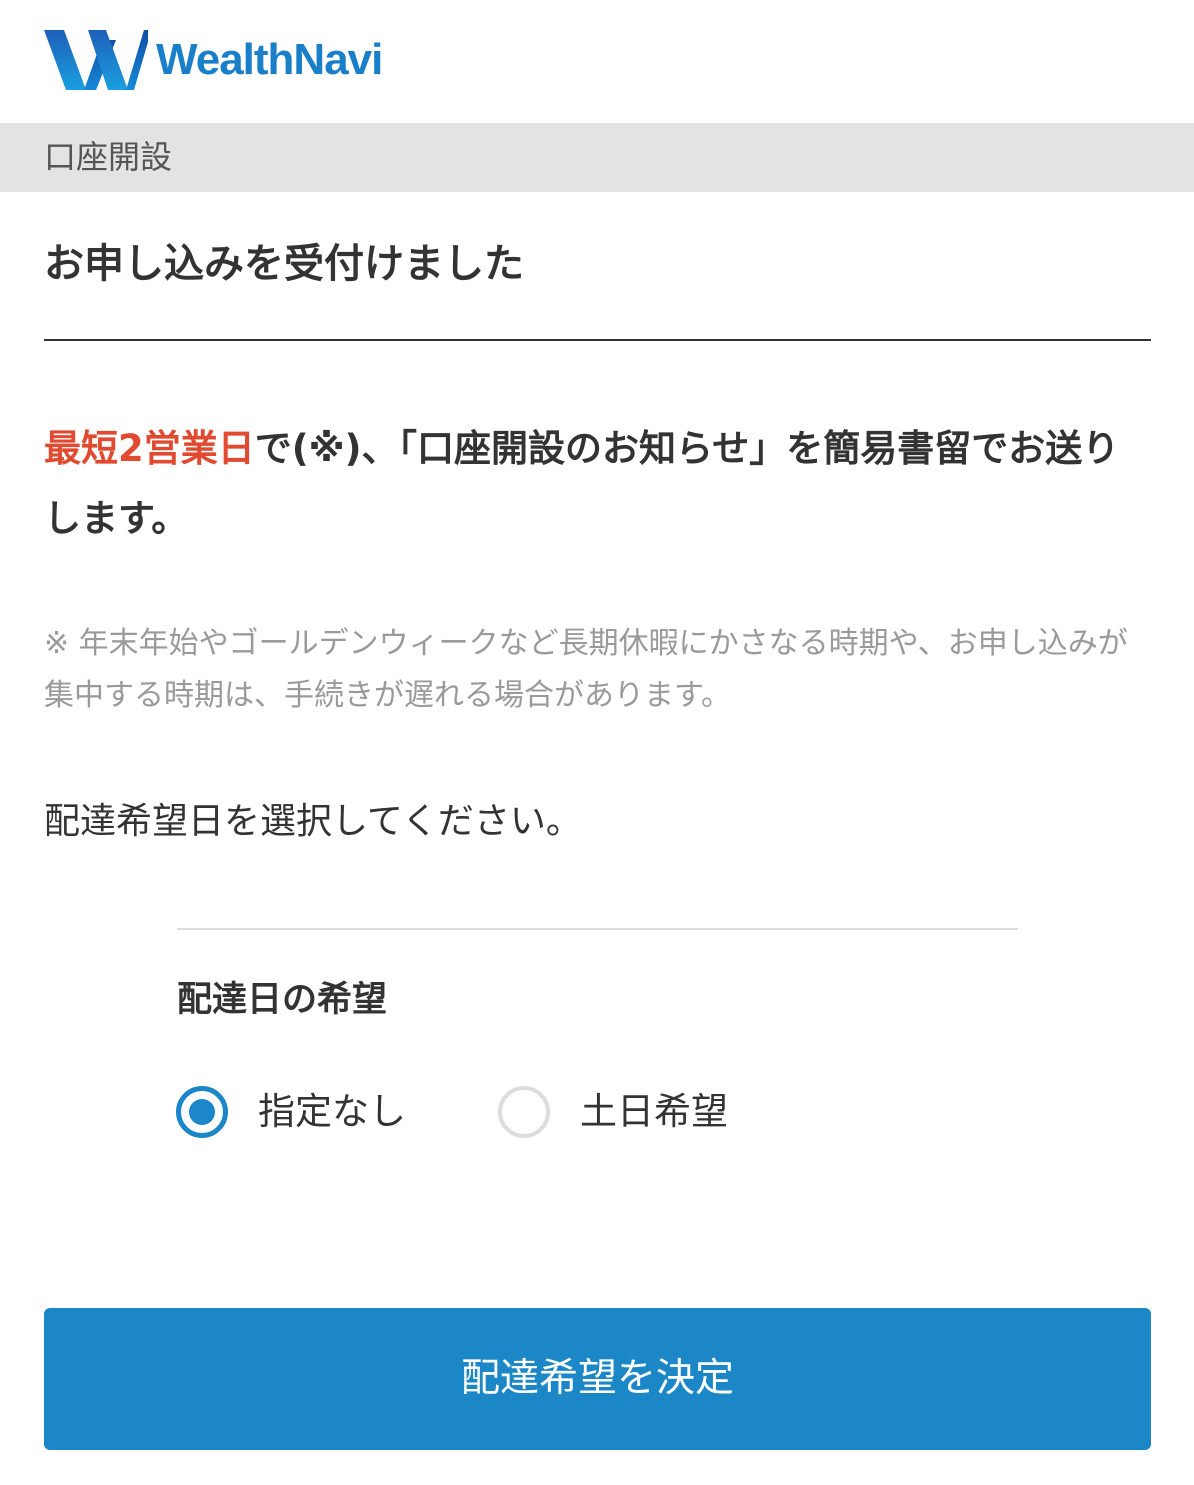  I want to click on radio-label-weekend: 土日希望, so click(654, 1111).